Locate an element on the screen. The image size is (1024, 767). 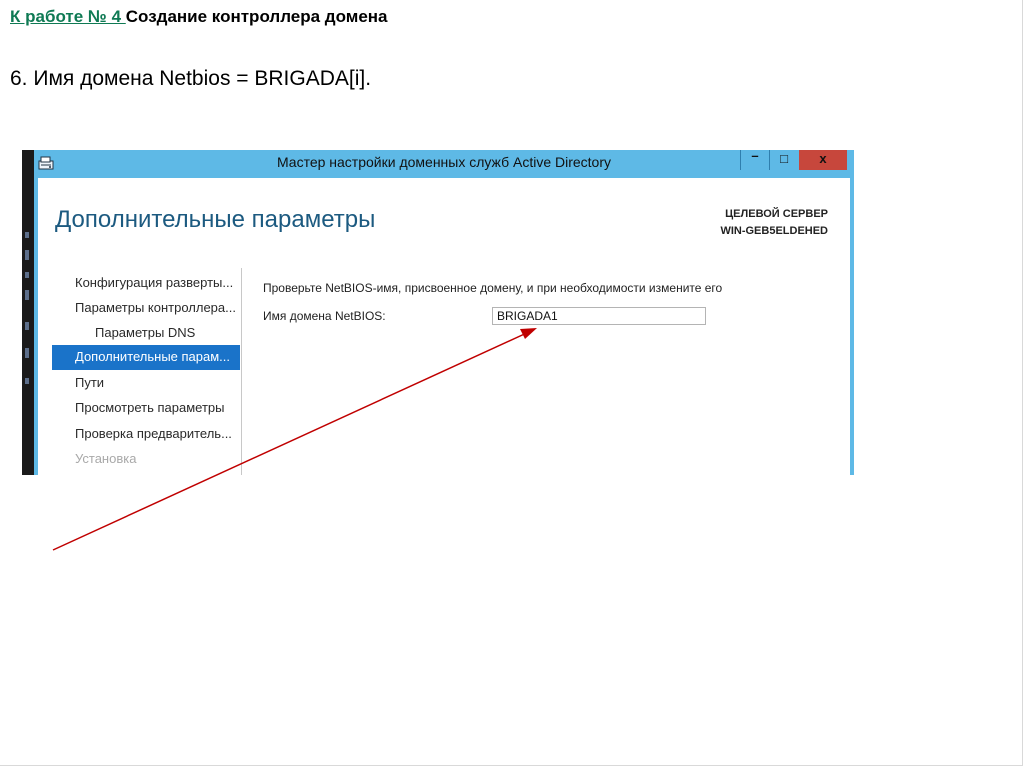
nav-item-paths: Пути is located at coordinates (139, 383).